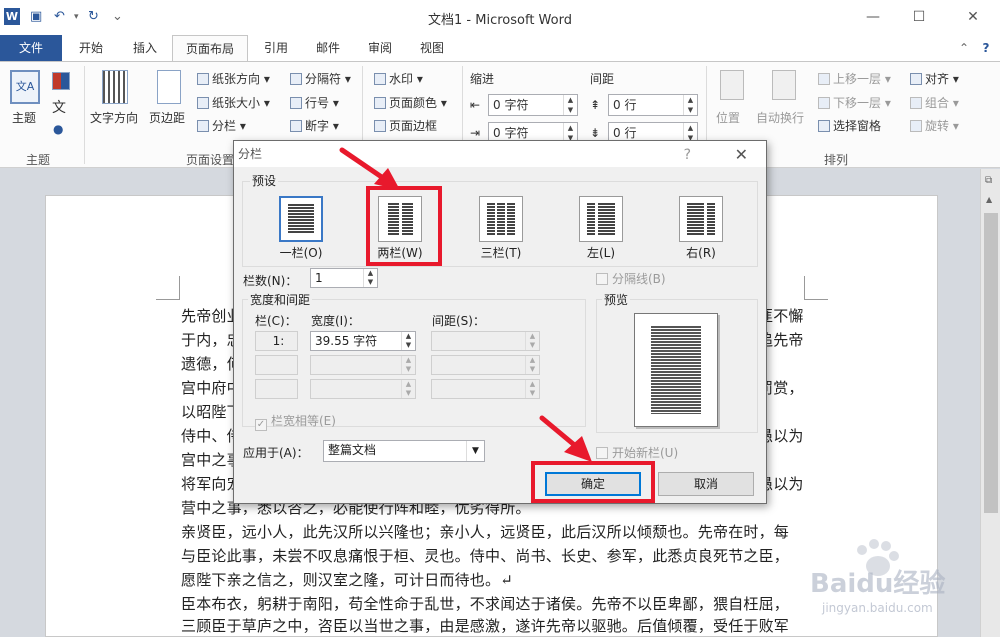 This screenshot has width=1000, height=637. What do you see at coordinates (836, 160) in the screenshot?
I see `arrange-group-label: 排列` at bounding box center [836, 160].